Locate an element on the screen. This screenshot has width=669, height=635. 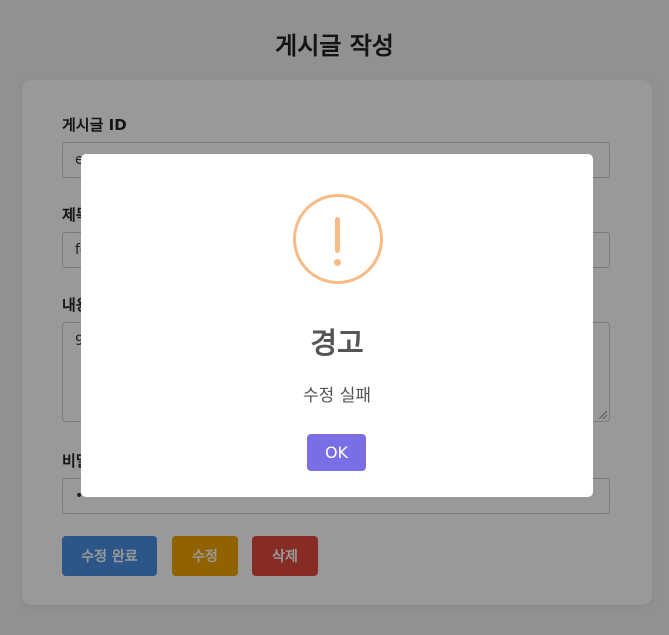
warning-bar is located at coordinates (337, 235).